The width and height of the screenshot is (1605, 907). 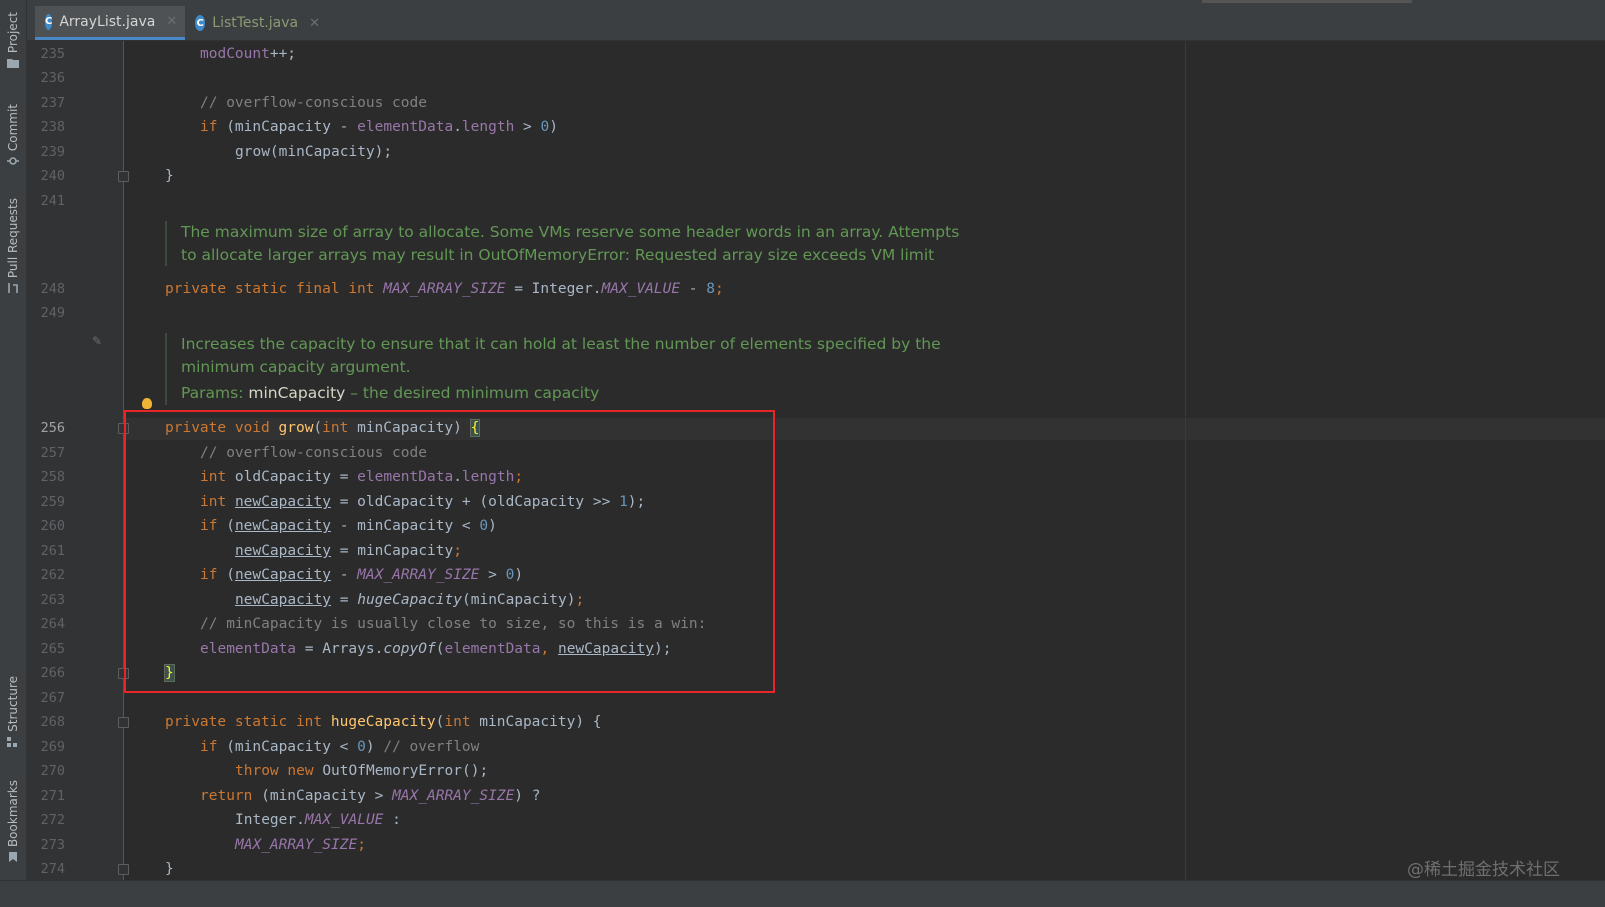 I want to click on tab-label: ArrayList.java, so click(x=107, y=21).